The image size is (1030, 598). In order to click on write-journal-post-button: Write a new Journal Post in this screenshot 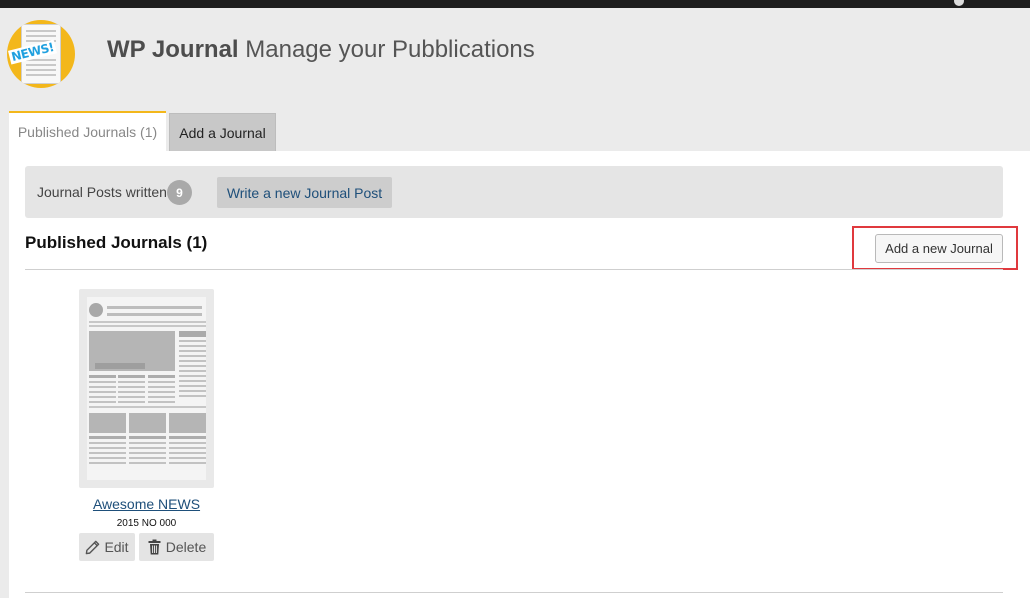, I will do `click(304, 192)`.